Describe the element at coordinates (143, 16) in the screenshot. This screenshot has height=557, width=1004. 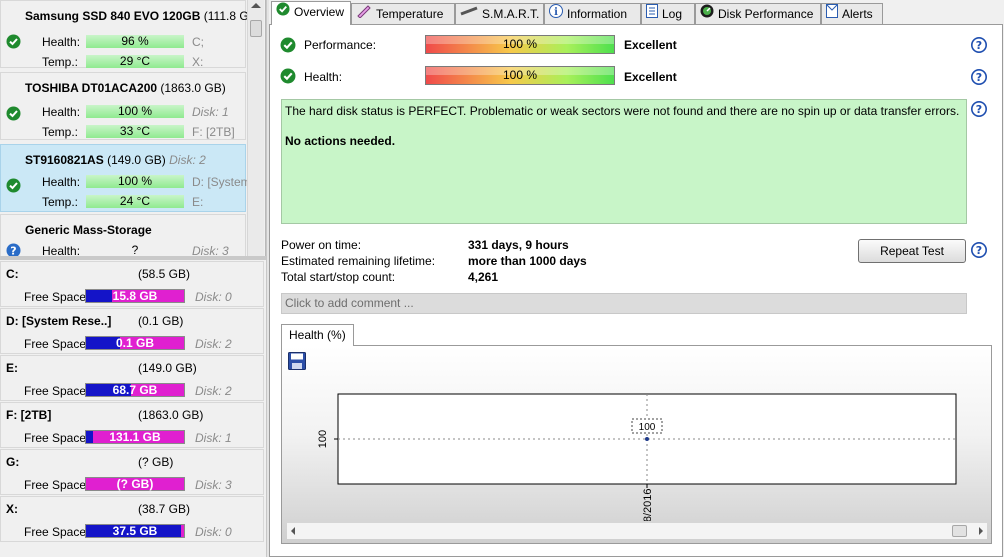
I see `disk-name: Samsung SSD 840 EVO 120GB (111.8 GB)` at that location.